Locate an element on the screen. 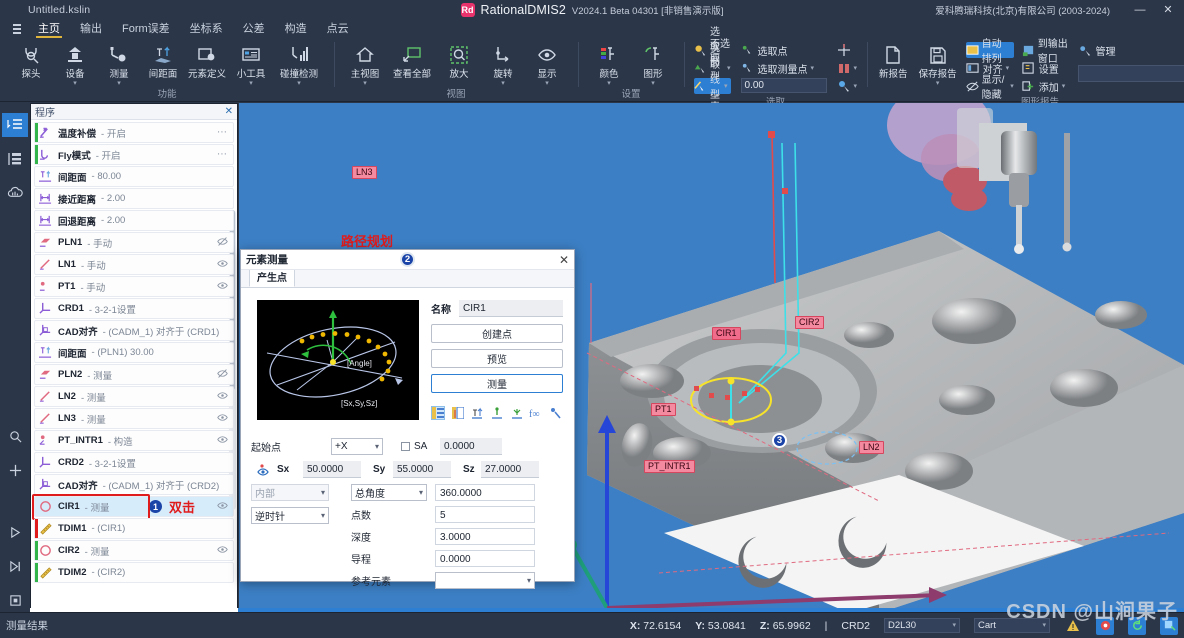 This screenshot has width=1184, height=638. program-item-cir2: CIR2 - 测量 is located at coordinates (134, 550).